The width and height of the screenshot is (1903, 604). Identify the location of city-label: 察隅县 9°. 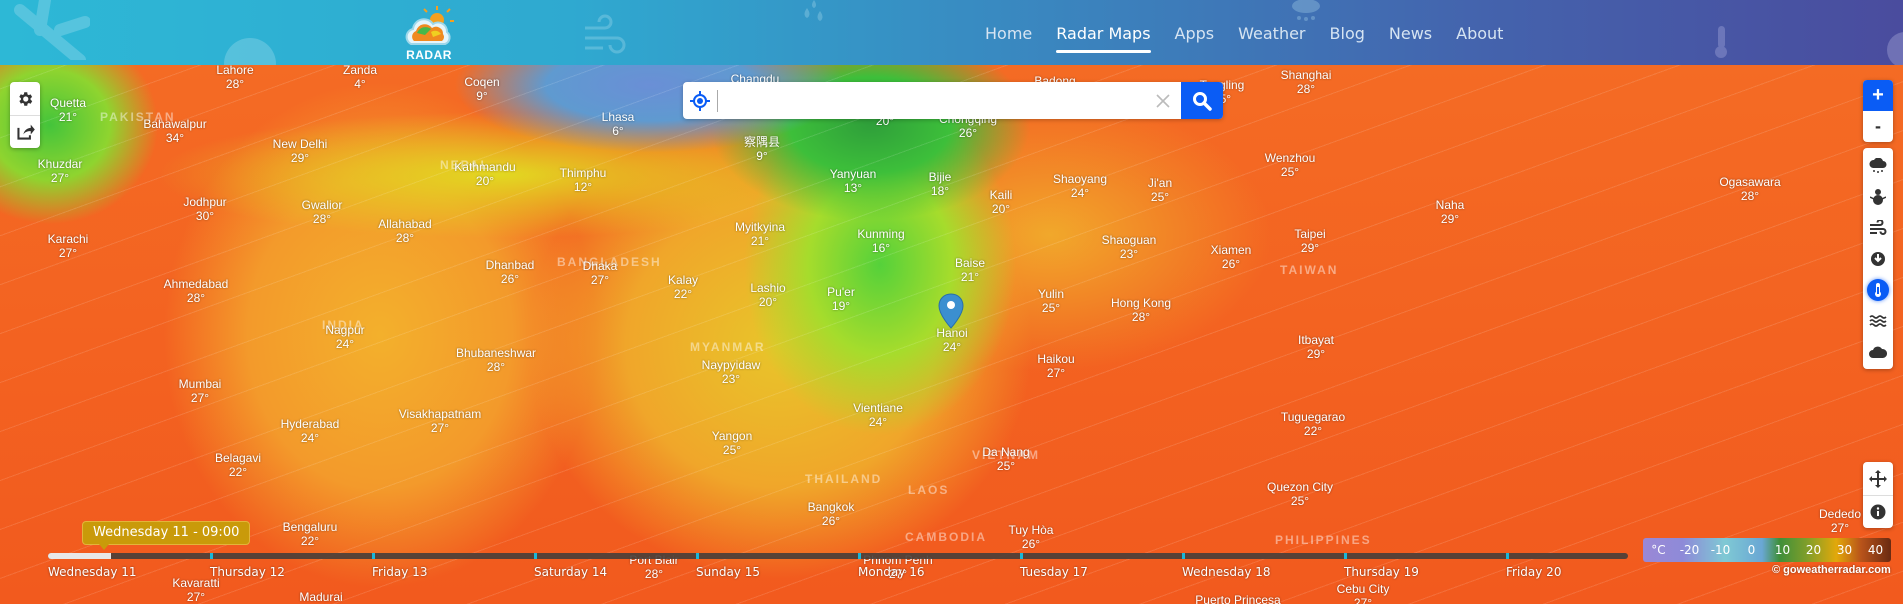
(762, 149).